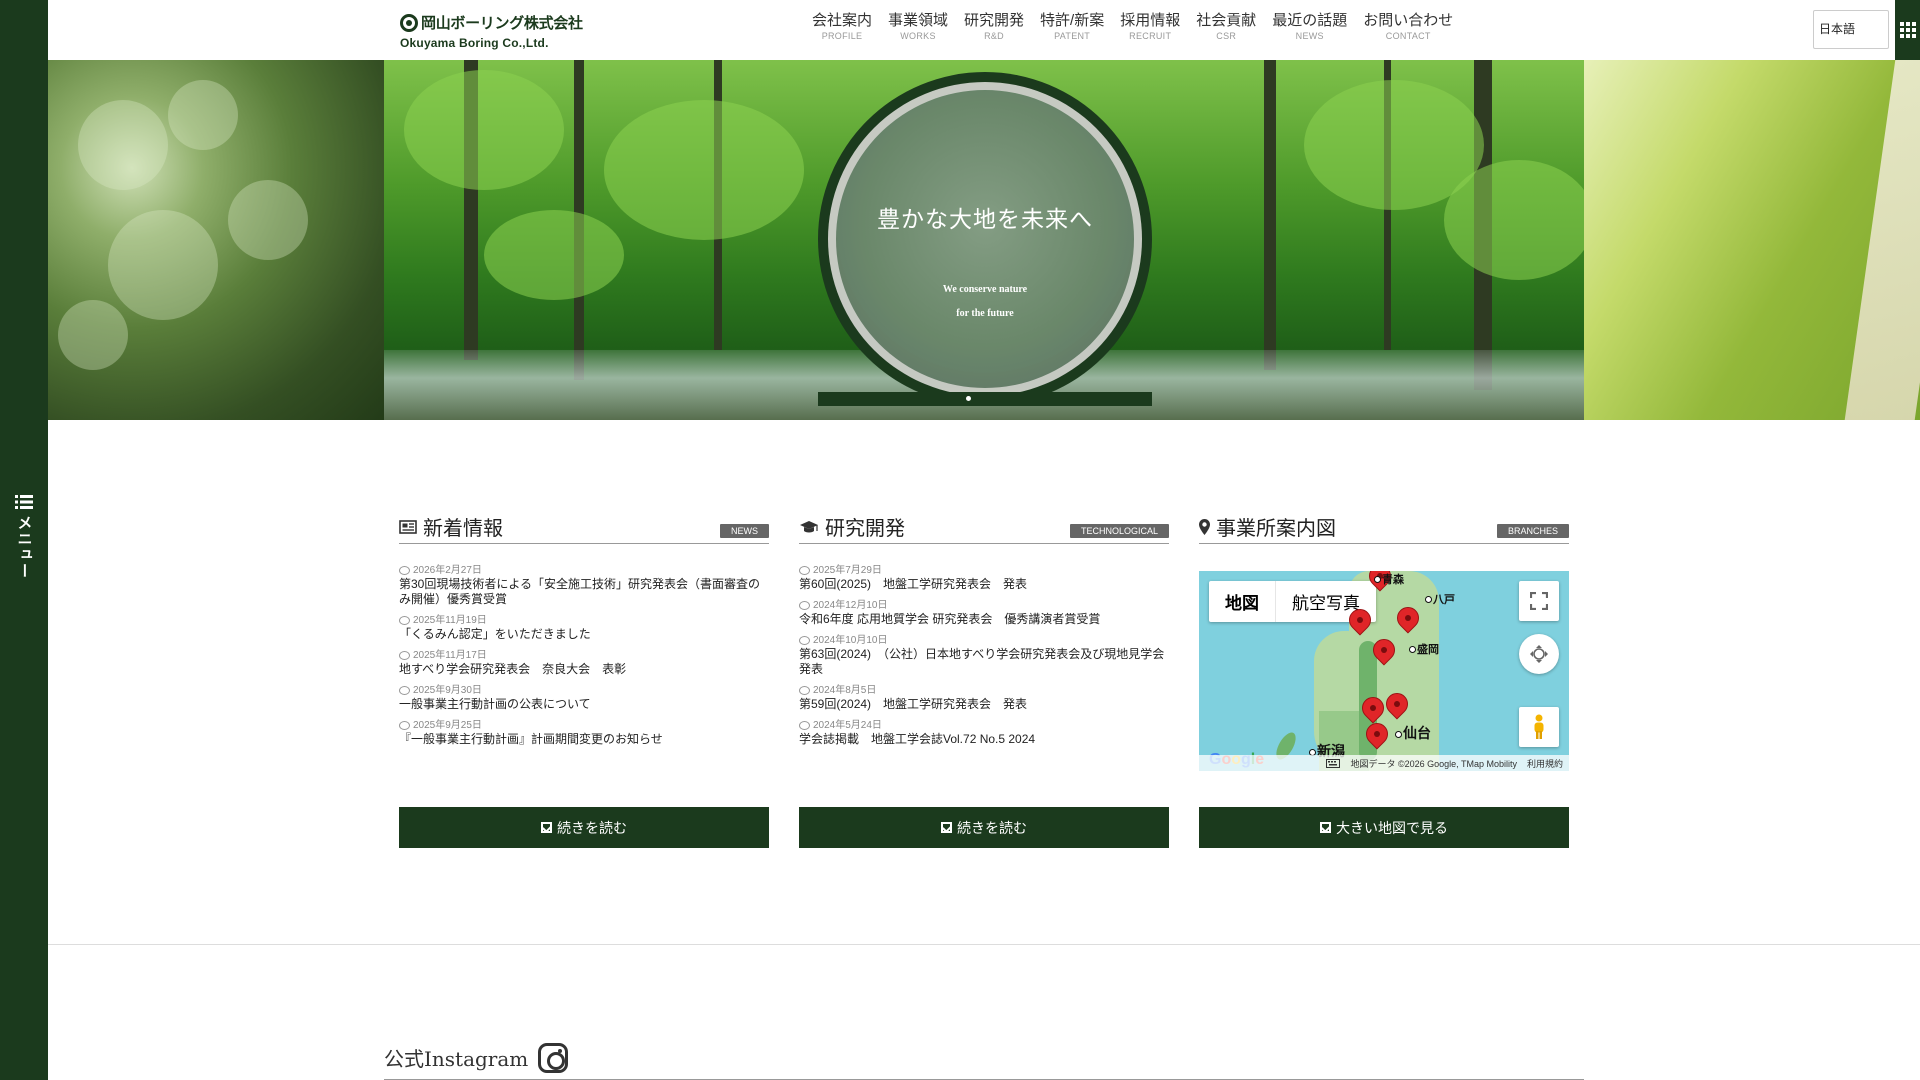 This screenshot has height=1080, width=1920. I want to click on map-tab: 地図, so click(1242, 601).